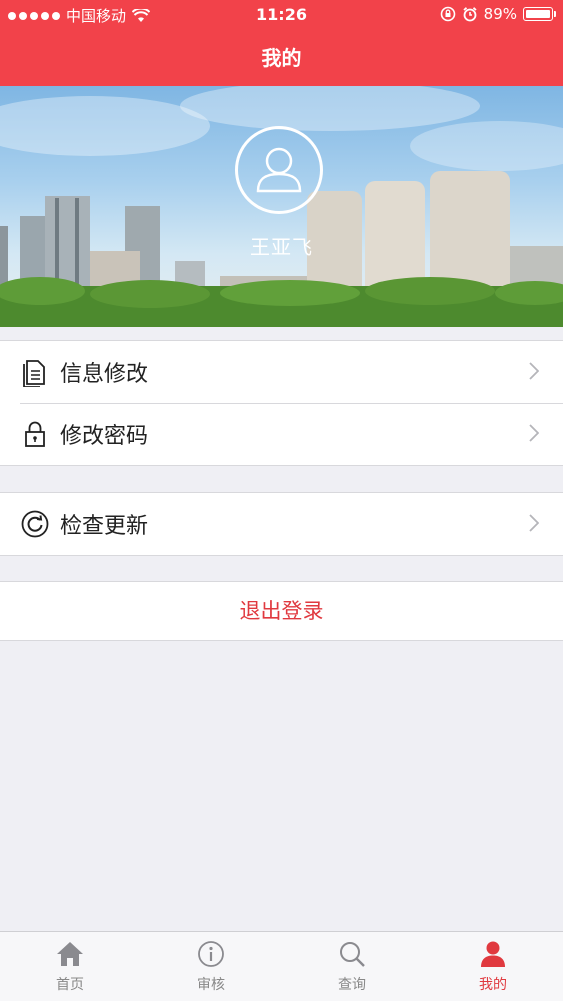 This screenshot has height=1001, width=563. Describe the element at coordinates (281, 611) in the screenshot. I see `logout-button: 退出登录` at that location.